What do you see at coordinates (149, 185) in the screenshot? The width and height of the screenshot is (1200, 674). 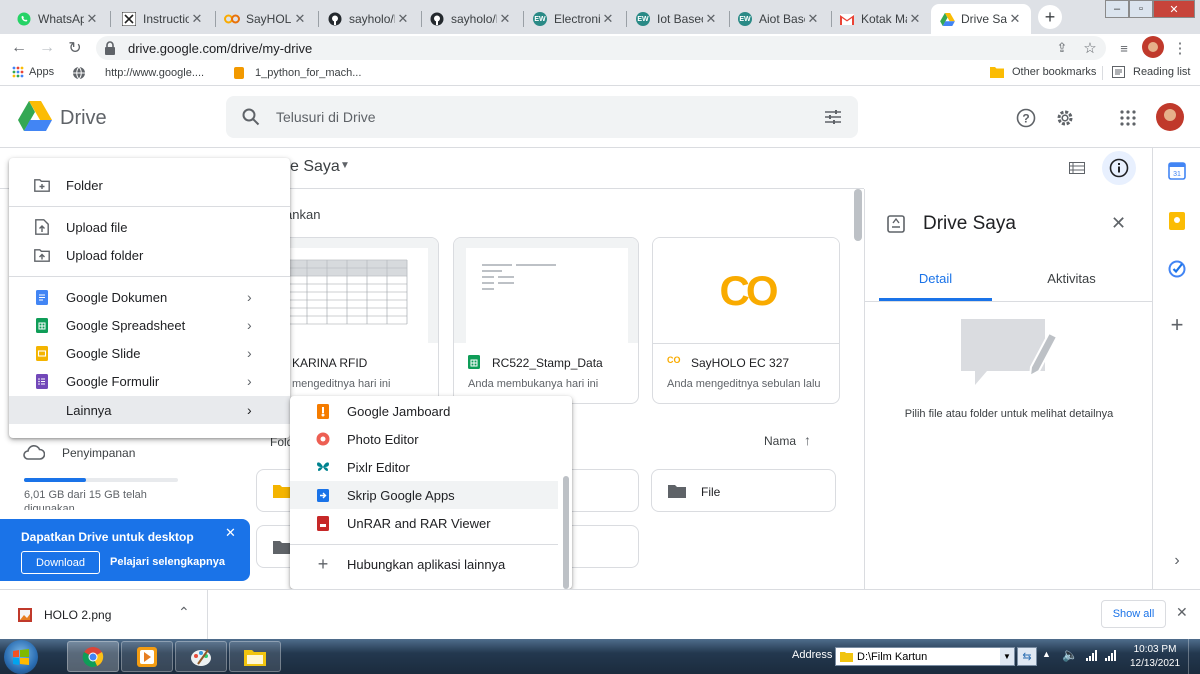 I see `menu-item-folder: Folder` at bounding box center [149, 185].